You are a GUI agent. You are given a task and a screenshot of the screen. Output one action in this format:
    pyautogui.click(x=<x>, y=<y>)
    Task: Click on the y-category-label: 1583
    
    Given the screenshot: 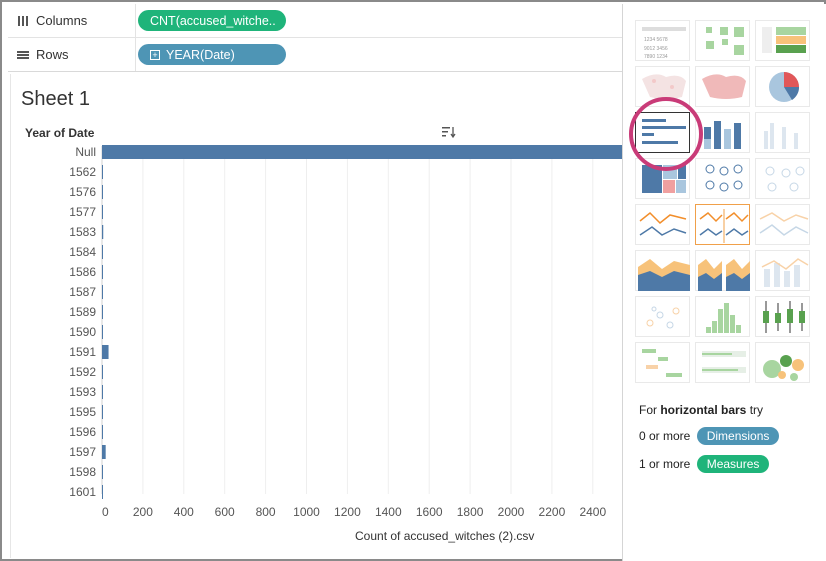 What is the action you would take?
    pyautogui.click(x=82, y=232)
    